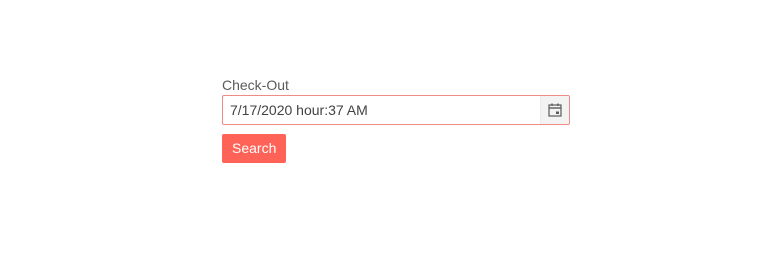  I want to click on checkout-label: Check-Out, so click(255, 85).